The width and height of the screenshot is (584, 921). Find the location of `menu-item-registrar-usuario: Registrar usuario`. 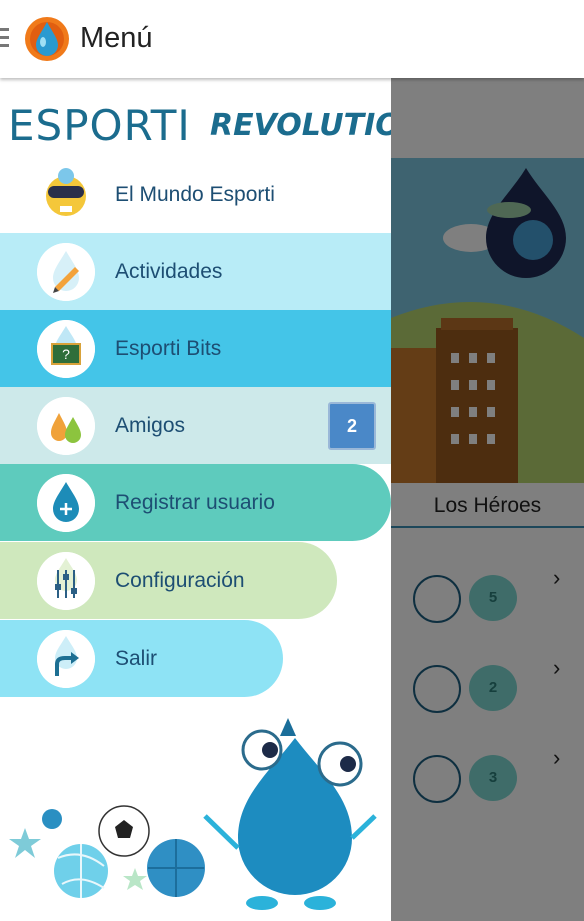

menu-item-registrar-usuario: Registrar usuario is located at coordinates (195, 502).